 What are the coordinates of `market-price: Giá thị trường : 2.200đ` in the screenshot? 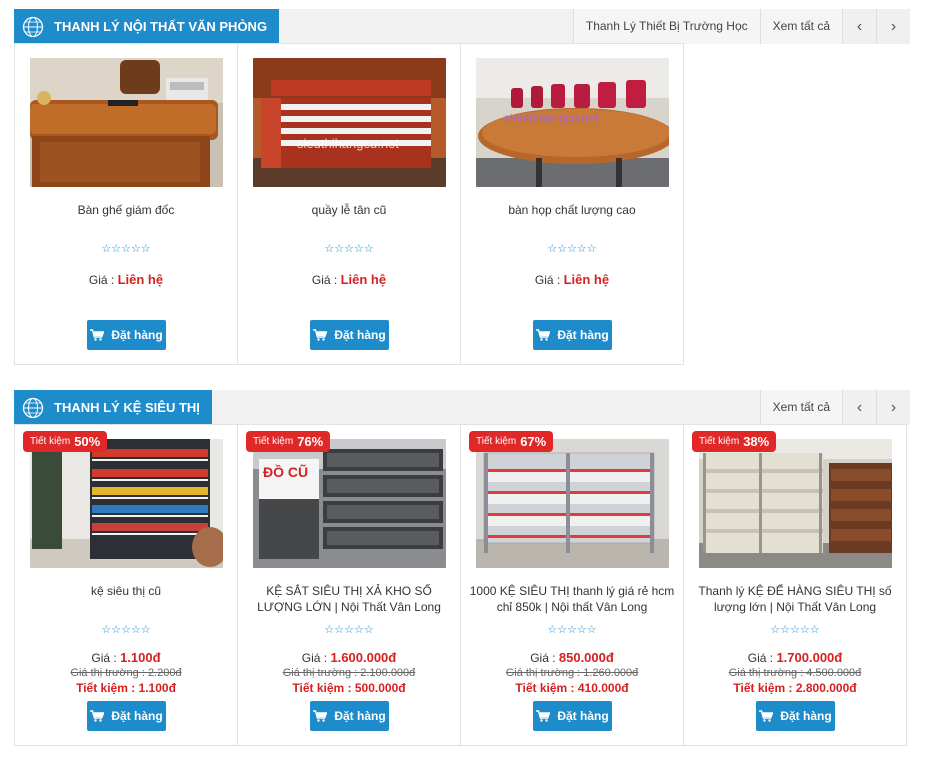 It's located at (126, 673).